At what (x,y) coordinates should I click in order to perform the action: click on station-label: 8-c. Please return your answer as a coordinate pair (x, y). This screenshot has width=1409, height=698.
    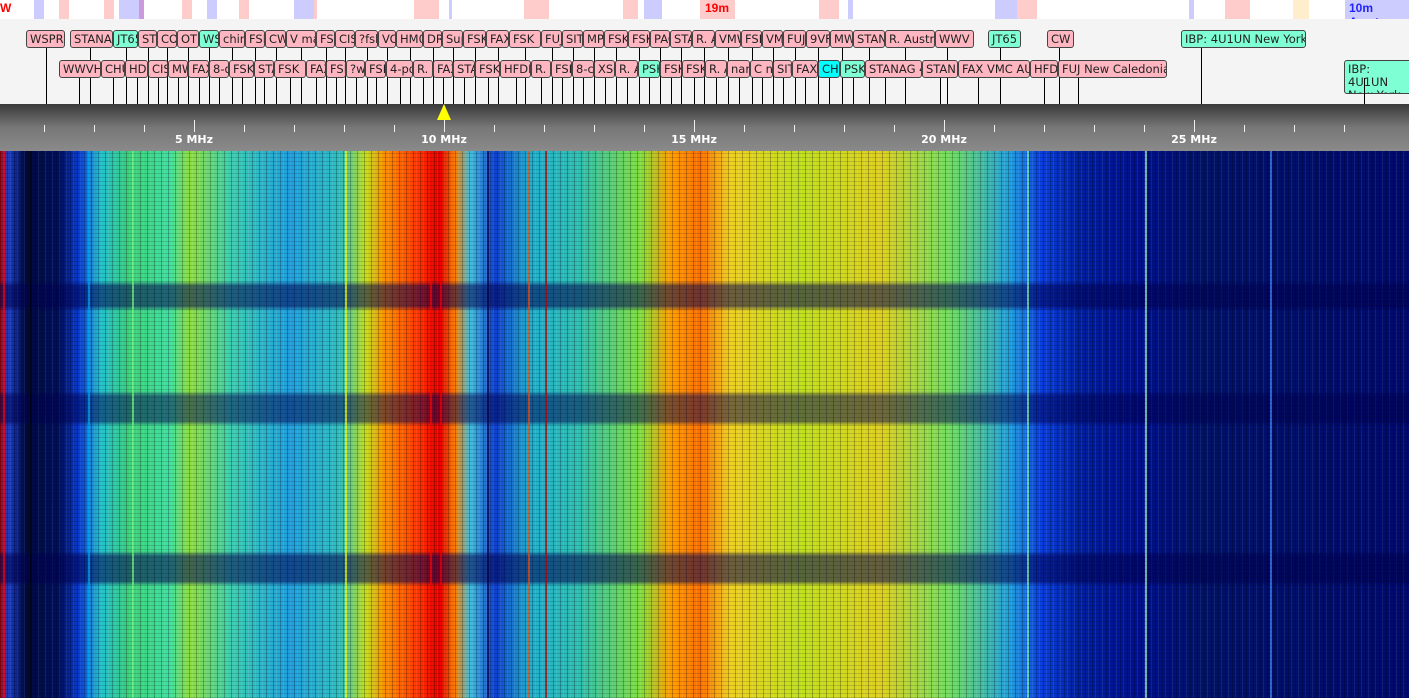
    Looking at the image, I should click on (583, 69).